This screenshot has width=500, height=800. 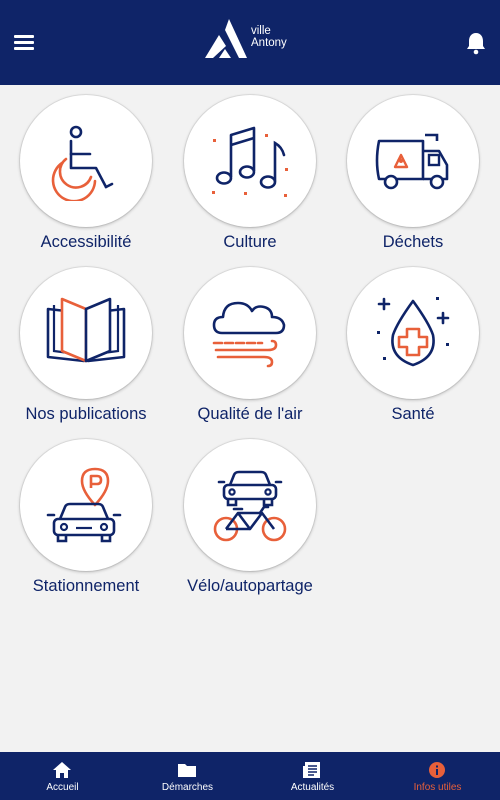 I want to click on tile-qualite-air: Qualité de l'air, so click(x=250, y=343).